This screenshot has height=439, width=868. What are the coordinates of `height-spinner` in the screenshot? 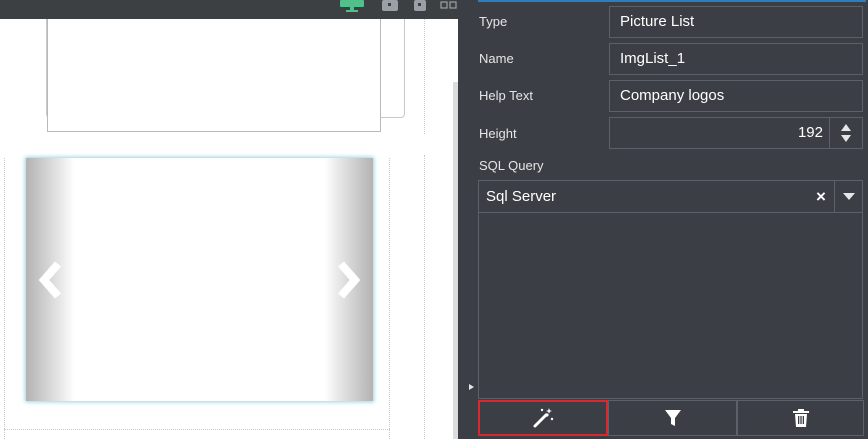 It's located at (846, 133).